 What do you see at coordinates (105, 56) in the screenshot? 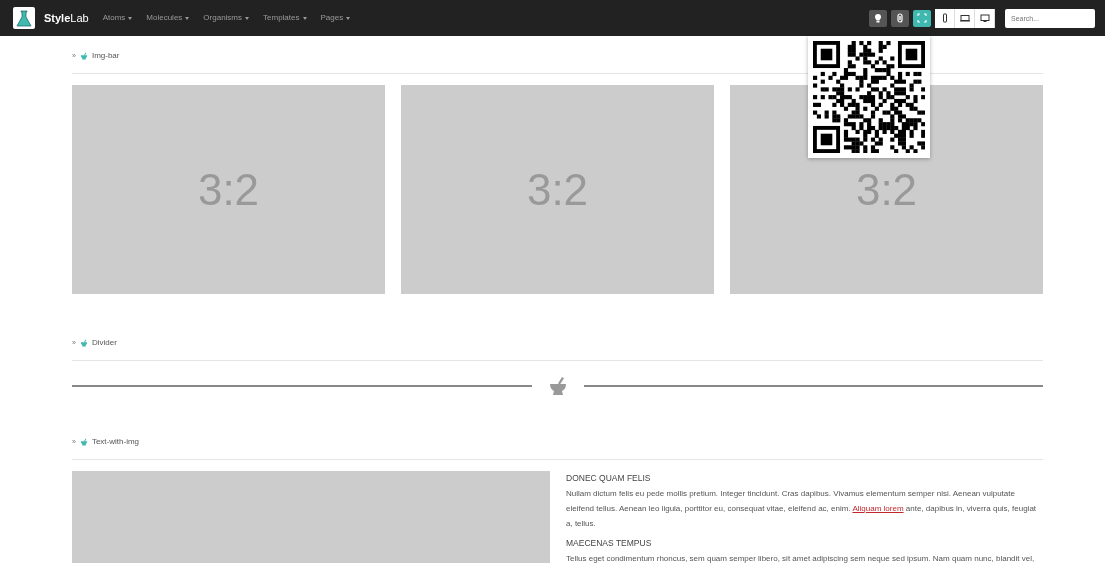
I see `section-title: Img-bar` at bounding box center [105, 56].